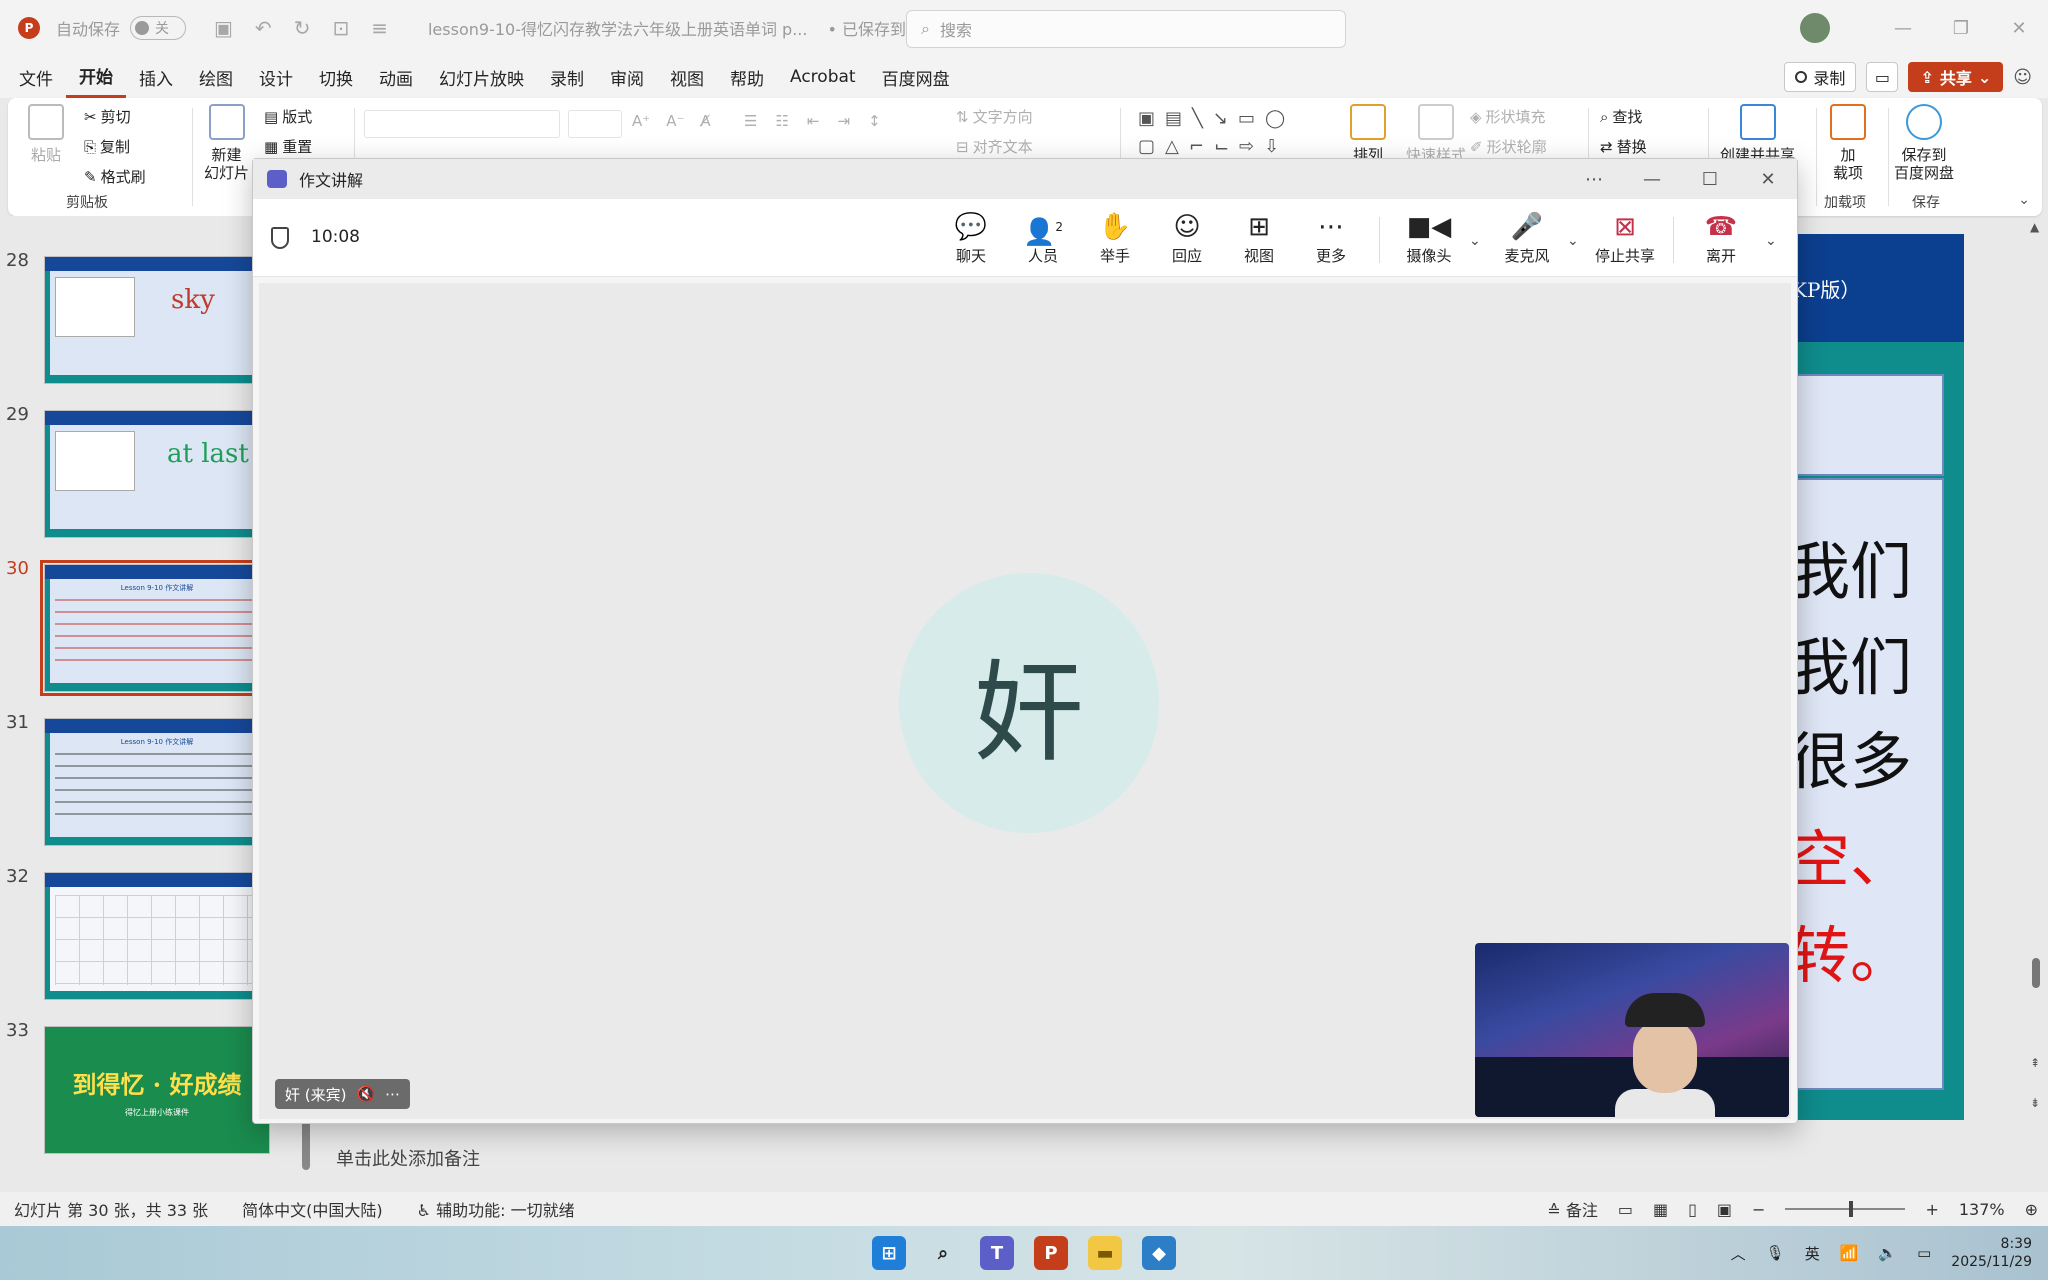  What do you see at coordinates (276, 77) in the screenshot?
I see `tab-design: 设计` at bounding box center [276, 77].